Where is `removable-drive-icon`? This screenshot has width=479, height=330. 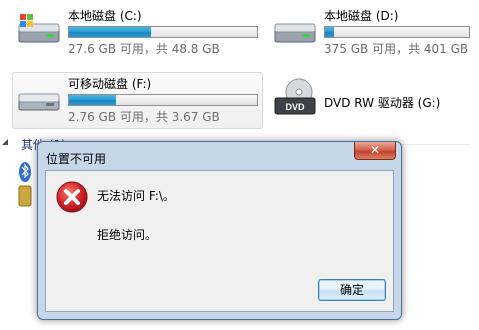
removable-drive-icon is located at coordinates (39, 102).